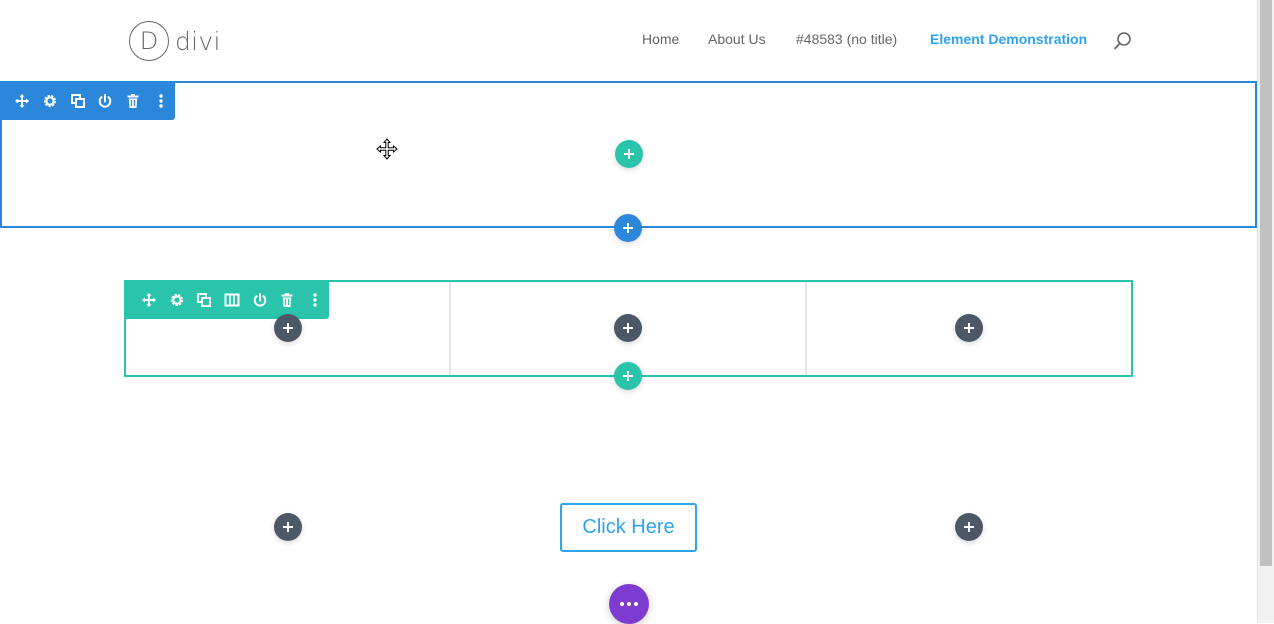 This screenshot has width=1274, height=624. I want to click on section-toolbar, so click(87, 100).